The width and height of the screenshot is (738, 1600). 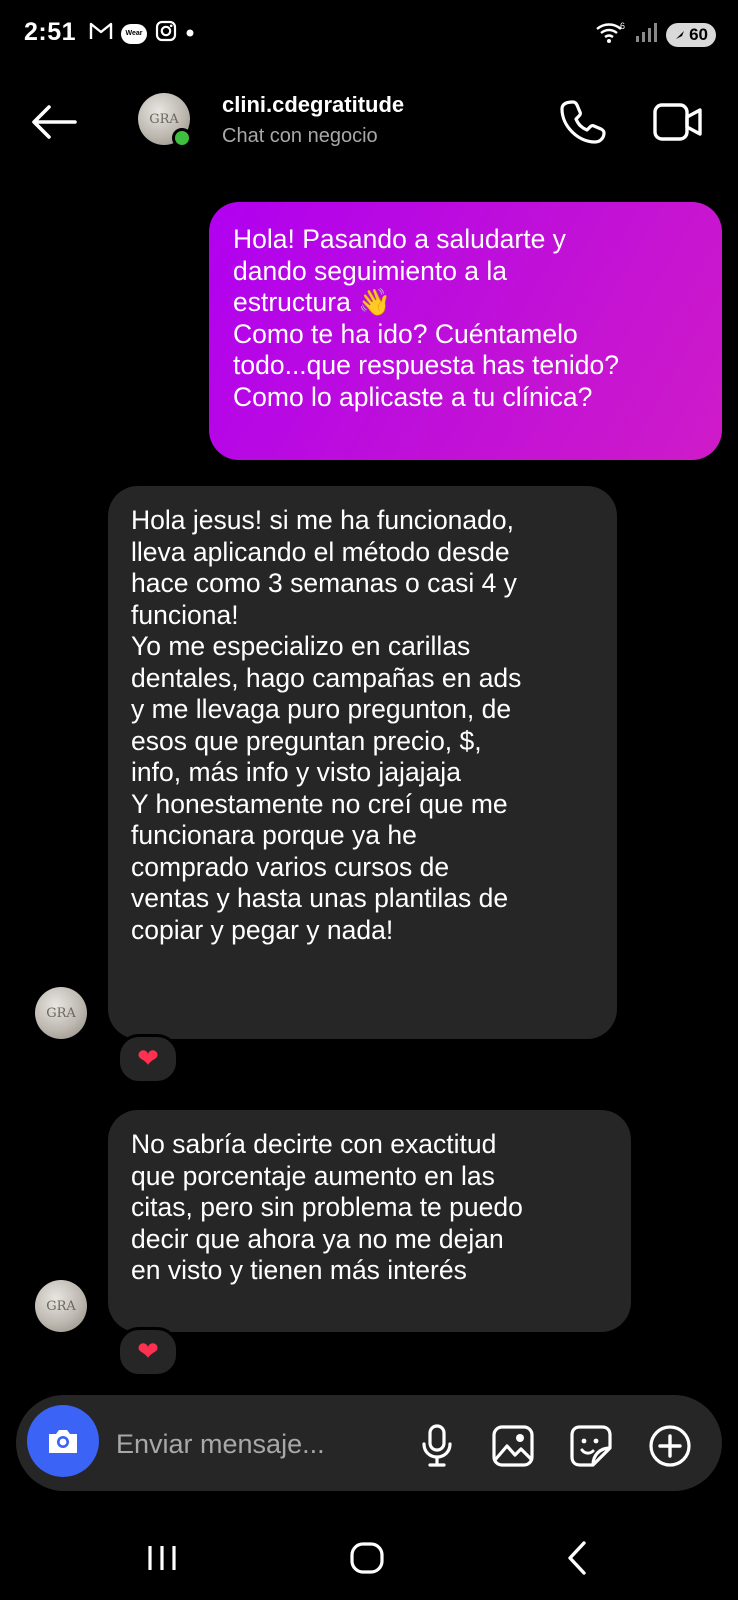 I want to click on voice-message-button, so click(x=437, y=1446).